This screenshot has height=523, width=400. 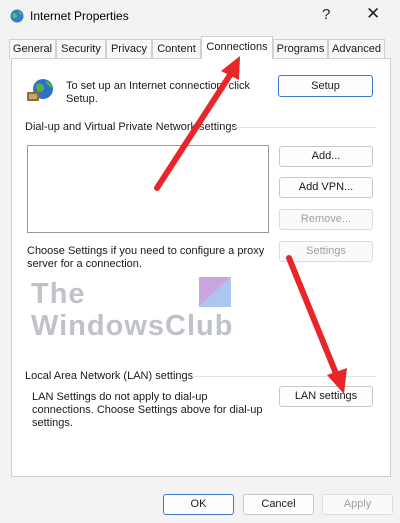 What do you see at coordinates (300, 49) in the screenshot?
I see `tab-programs: Programs` at bounding box center [300, 49].